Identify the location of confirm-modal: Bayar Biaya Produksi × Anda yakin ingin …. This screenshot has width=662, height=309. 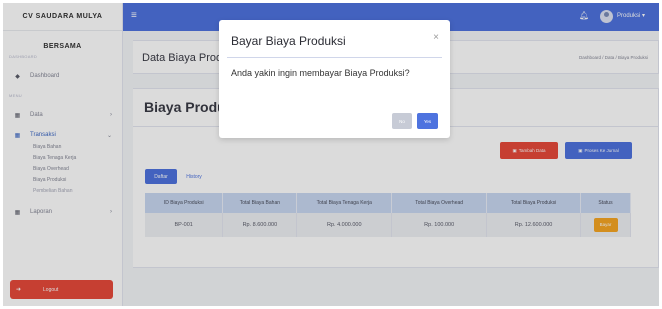
(334, 79).